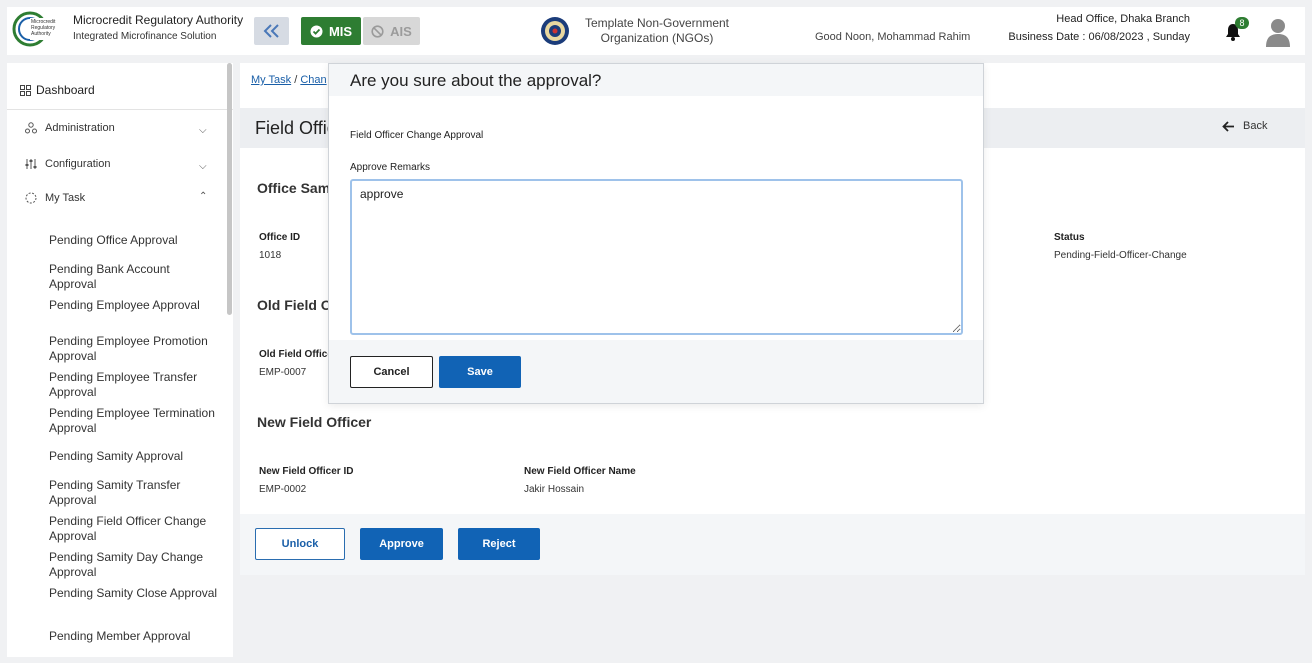  What do you see at coordinates (499, 544) in the screenshot?
I see `reject-button: Reject` at bounding box center [499, 544].